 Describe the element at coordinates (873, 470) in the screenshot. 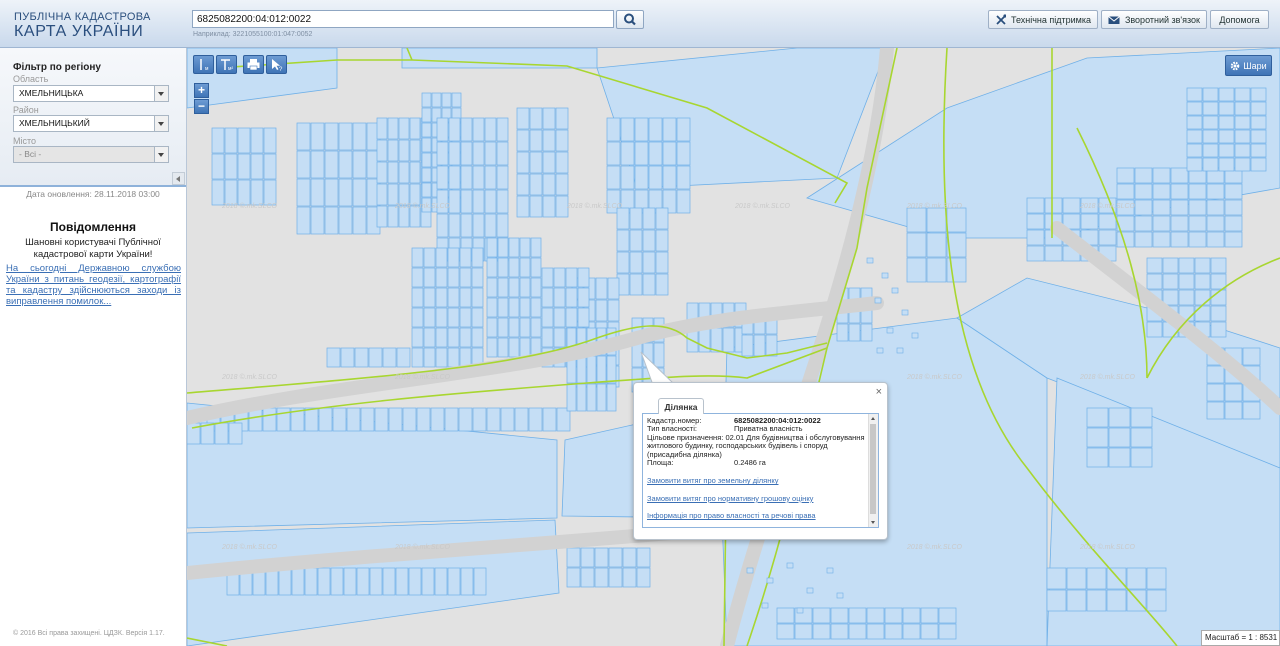

I see `popup-scrollbar` at that location.